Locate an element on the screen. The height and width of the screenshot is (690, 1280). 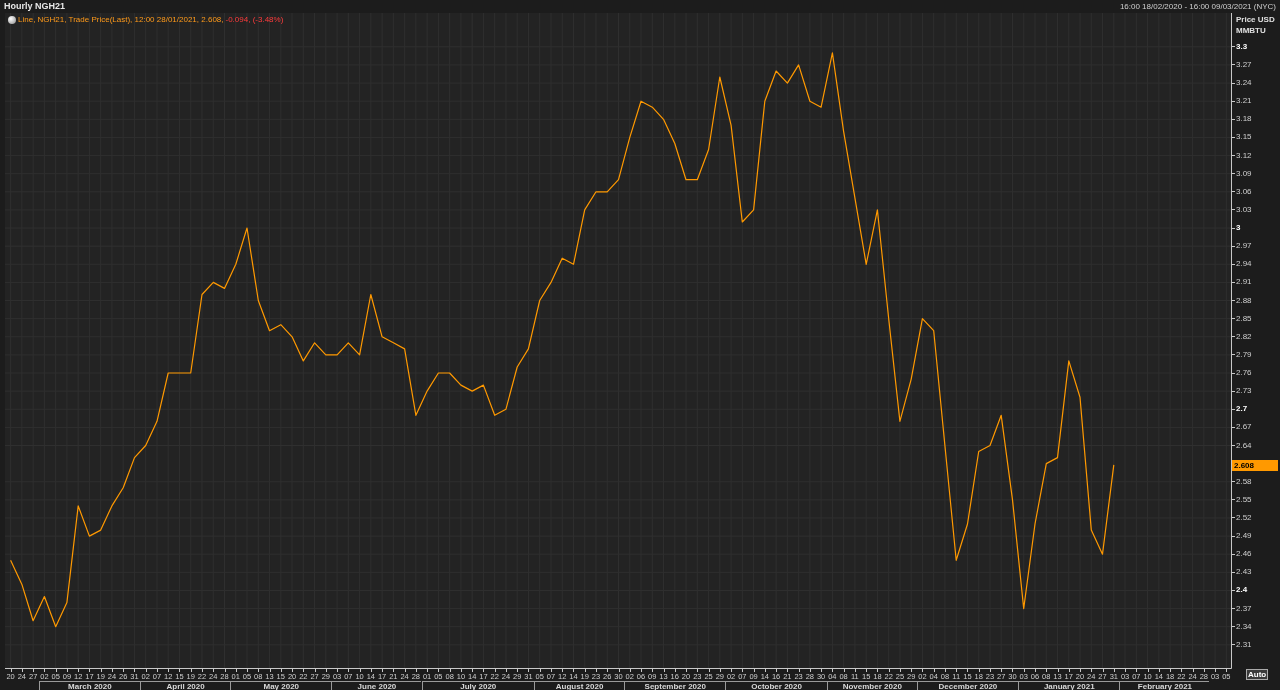
y-axis-label: 2.73 is located at coordinates (1244, 391).